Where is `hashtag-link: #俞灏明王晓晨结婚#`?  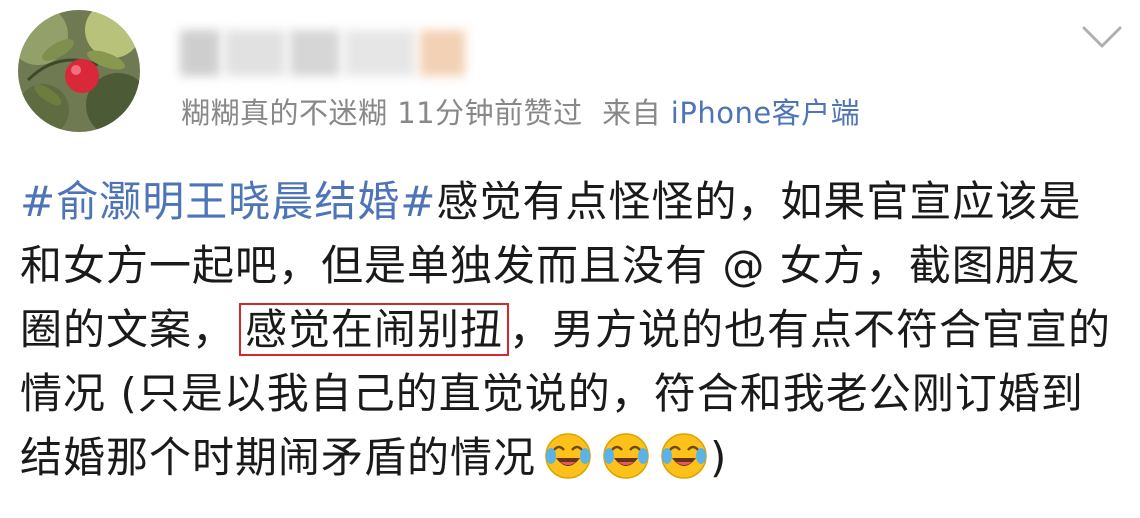 hashtag-link: #俞灏明王晓晨结婚# is located at coordinates (228, 201).